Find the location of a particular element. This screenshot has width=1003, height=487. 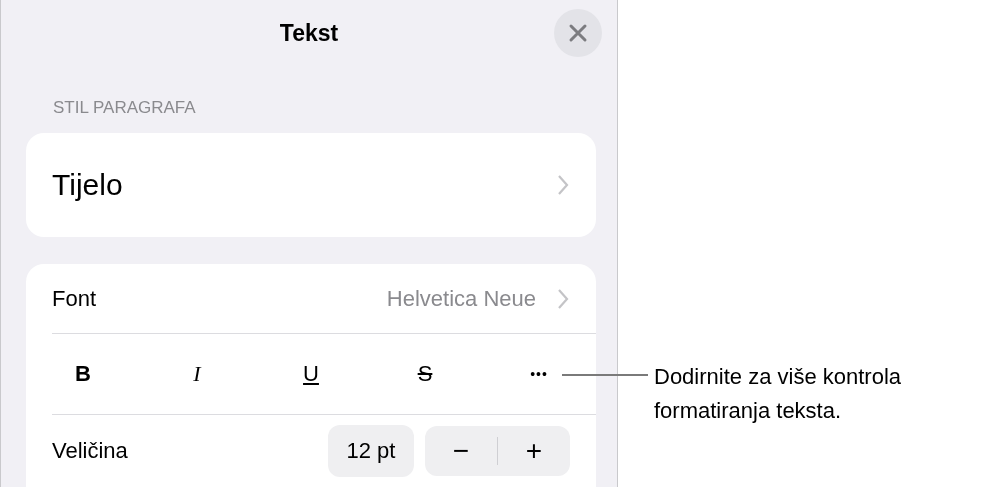

section-label: STIL PARAGRAFA is located at coordinates (125, 108).